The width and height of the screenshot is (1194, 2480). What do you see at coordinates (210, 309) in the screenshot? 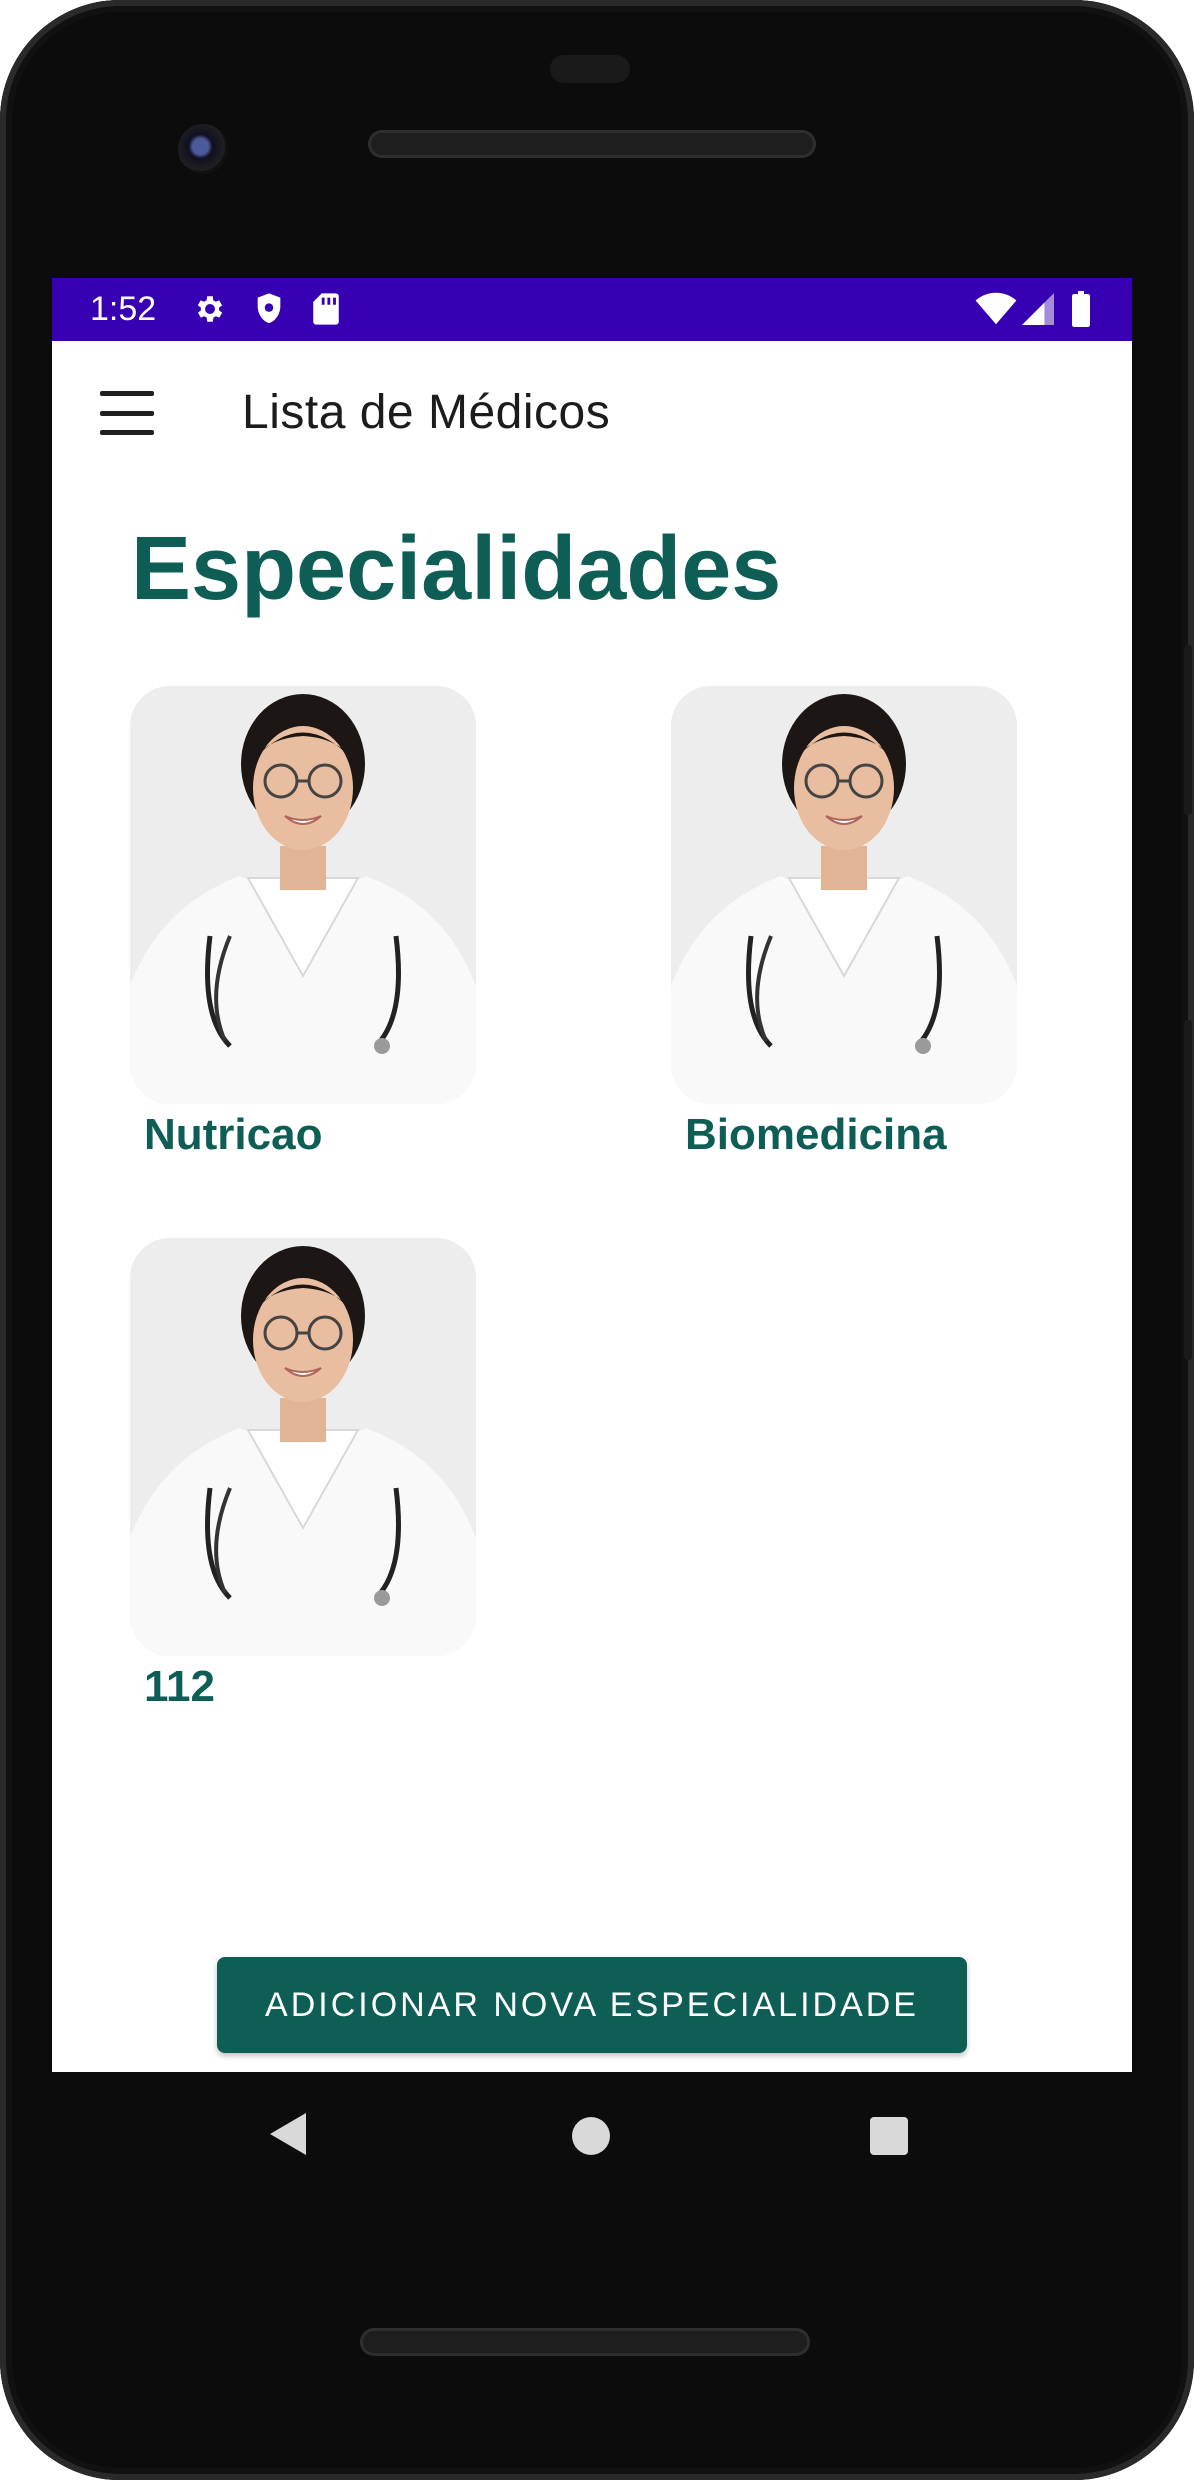
I see `settings-icon` at bounding box center [210, 309].